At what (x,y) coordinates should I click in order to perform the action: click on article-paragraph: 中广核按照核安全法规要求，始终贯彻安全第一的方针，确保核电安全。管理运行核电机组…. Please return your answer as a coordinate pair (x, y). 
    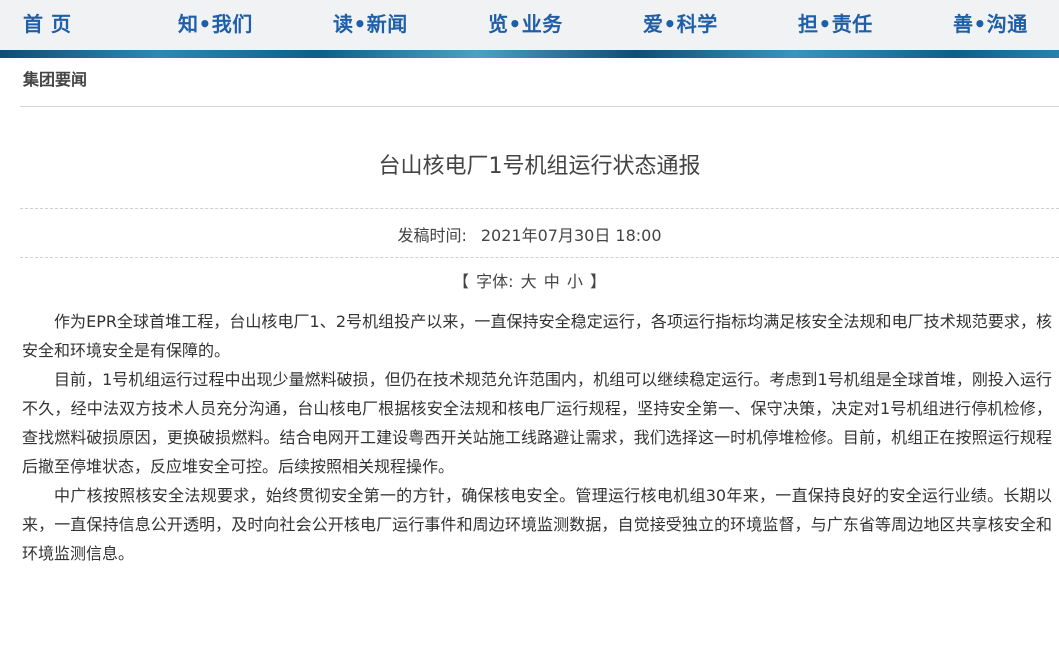
    Looking at the image, I should click on (537, 524).